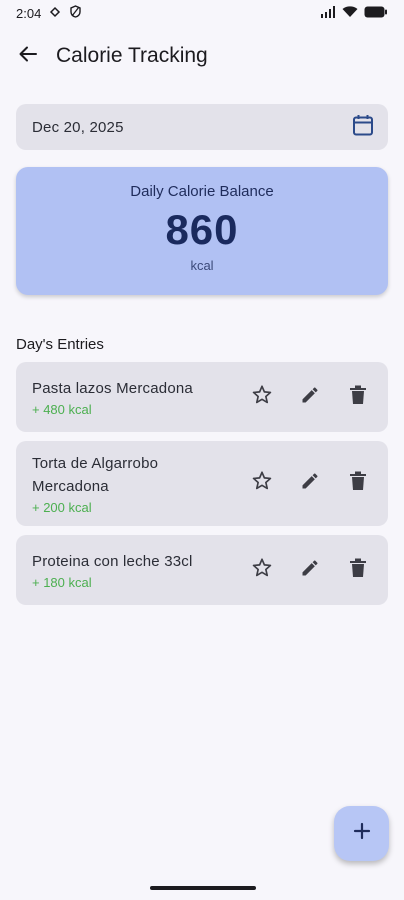 This screenshot has width=404, height=900. I want to click on balance-unit: kcal, so click(202, 265).